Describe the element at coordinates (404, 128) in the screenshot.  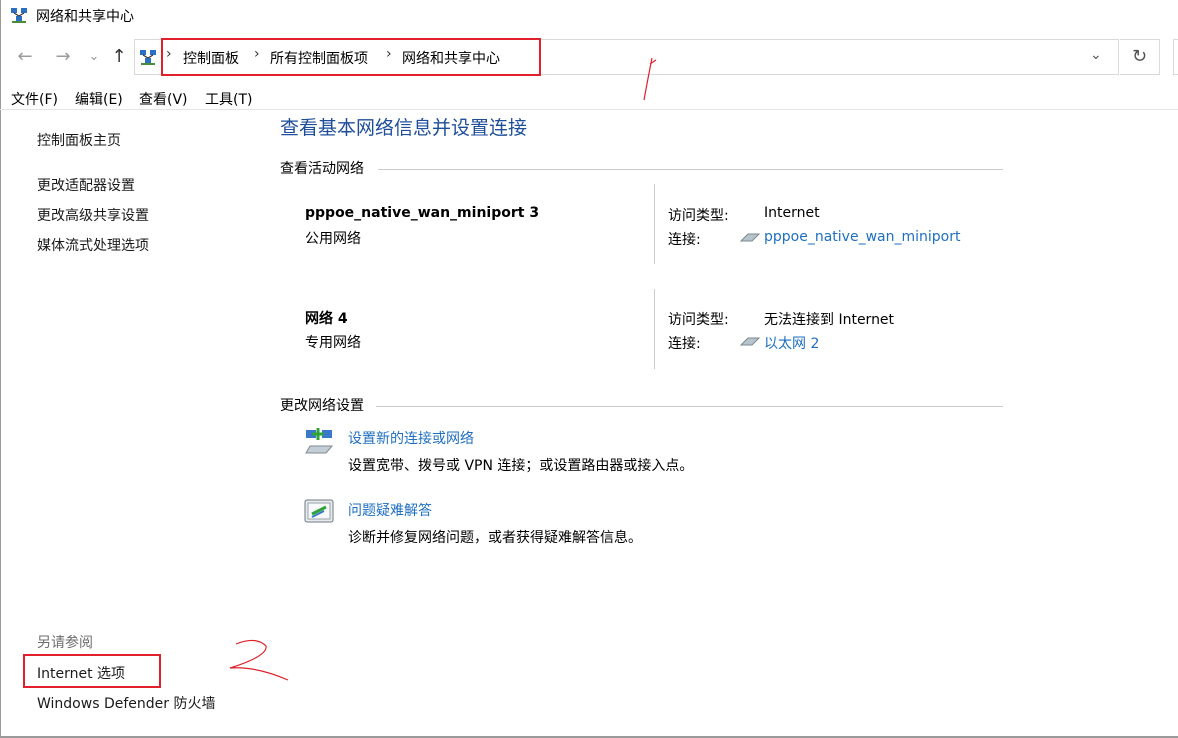
I see `page-title: 查看基本网络信息并设置连接` at that location.